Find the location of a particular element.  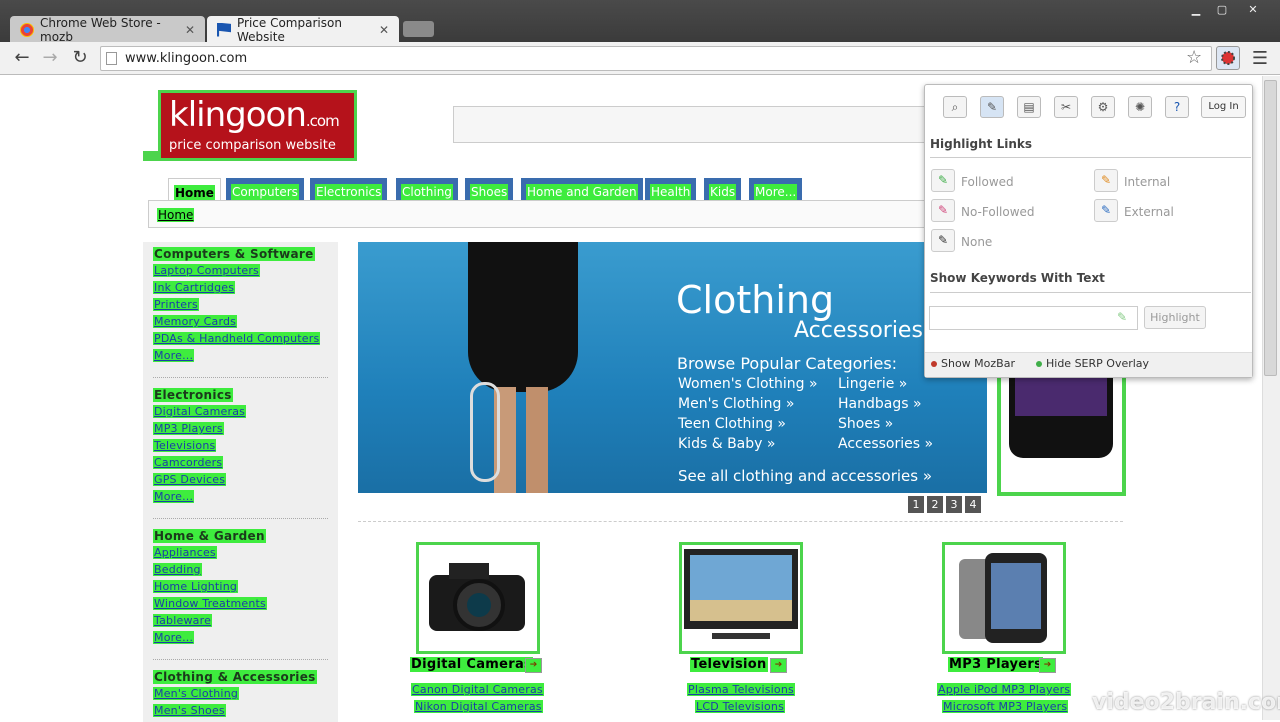

nav-home-and-garden: Home and Garden is located at coordinates (582, 189).